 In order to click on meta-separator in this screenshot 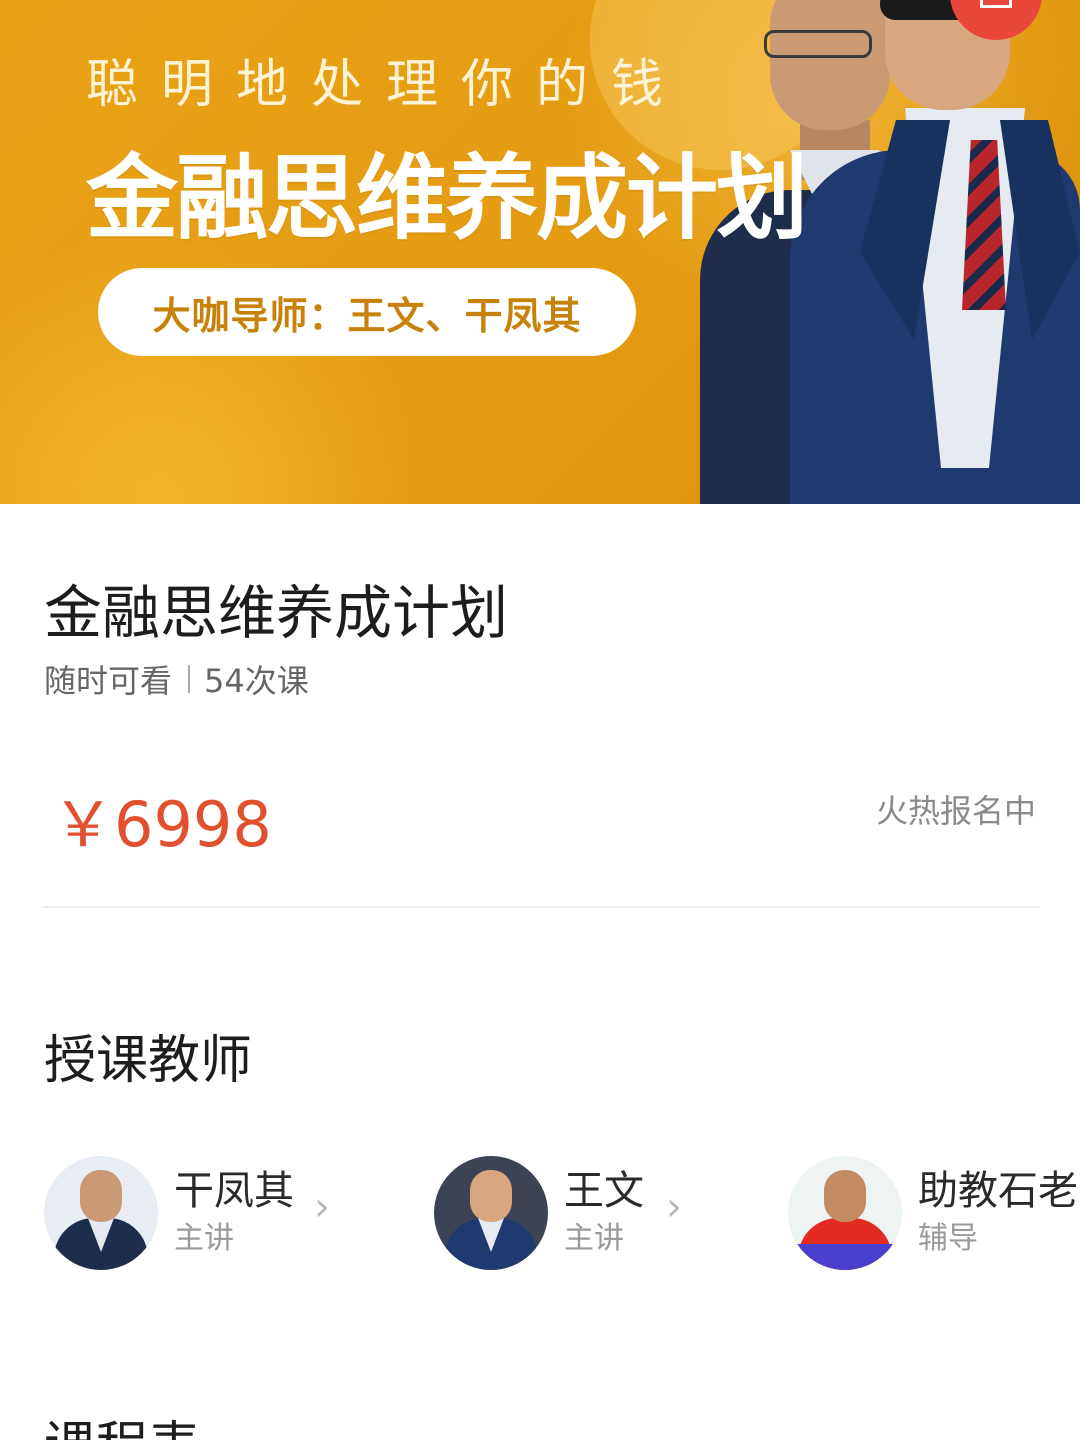, I will do `click(189, 679)`.